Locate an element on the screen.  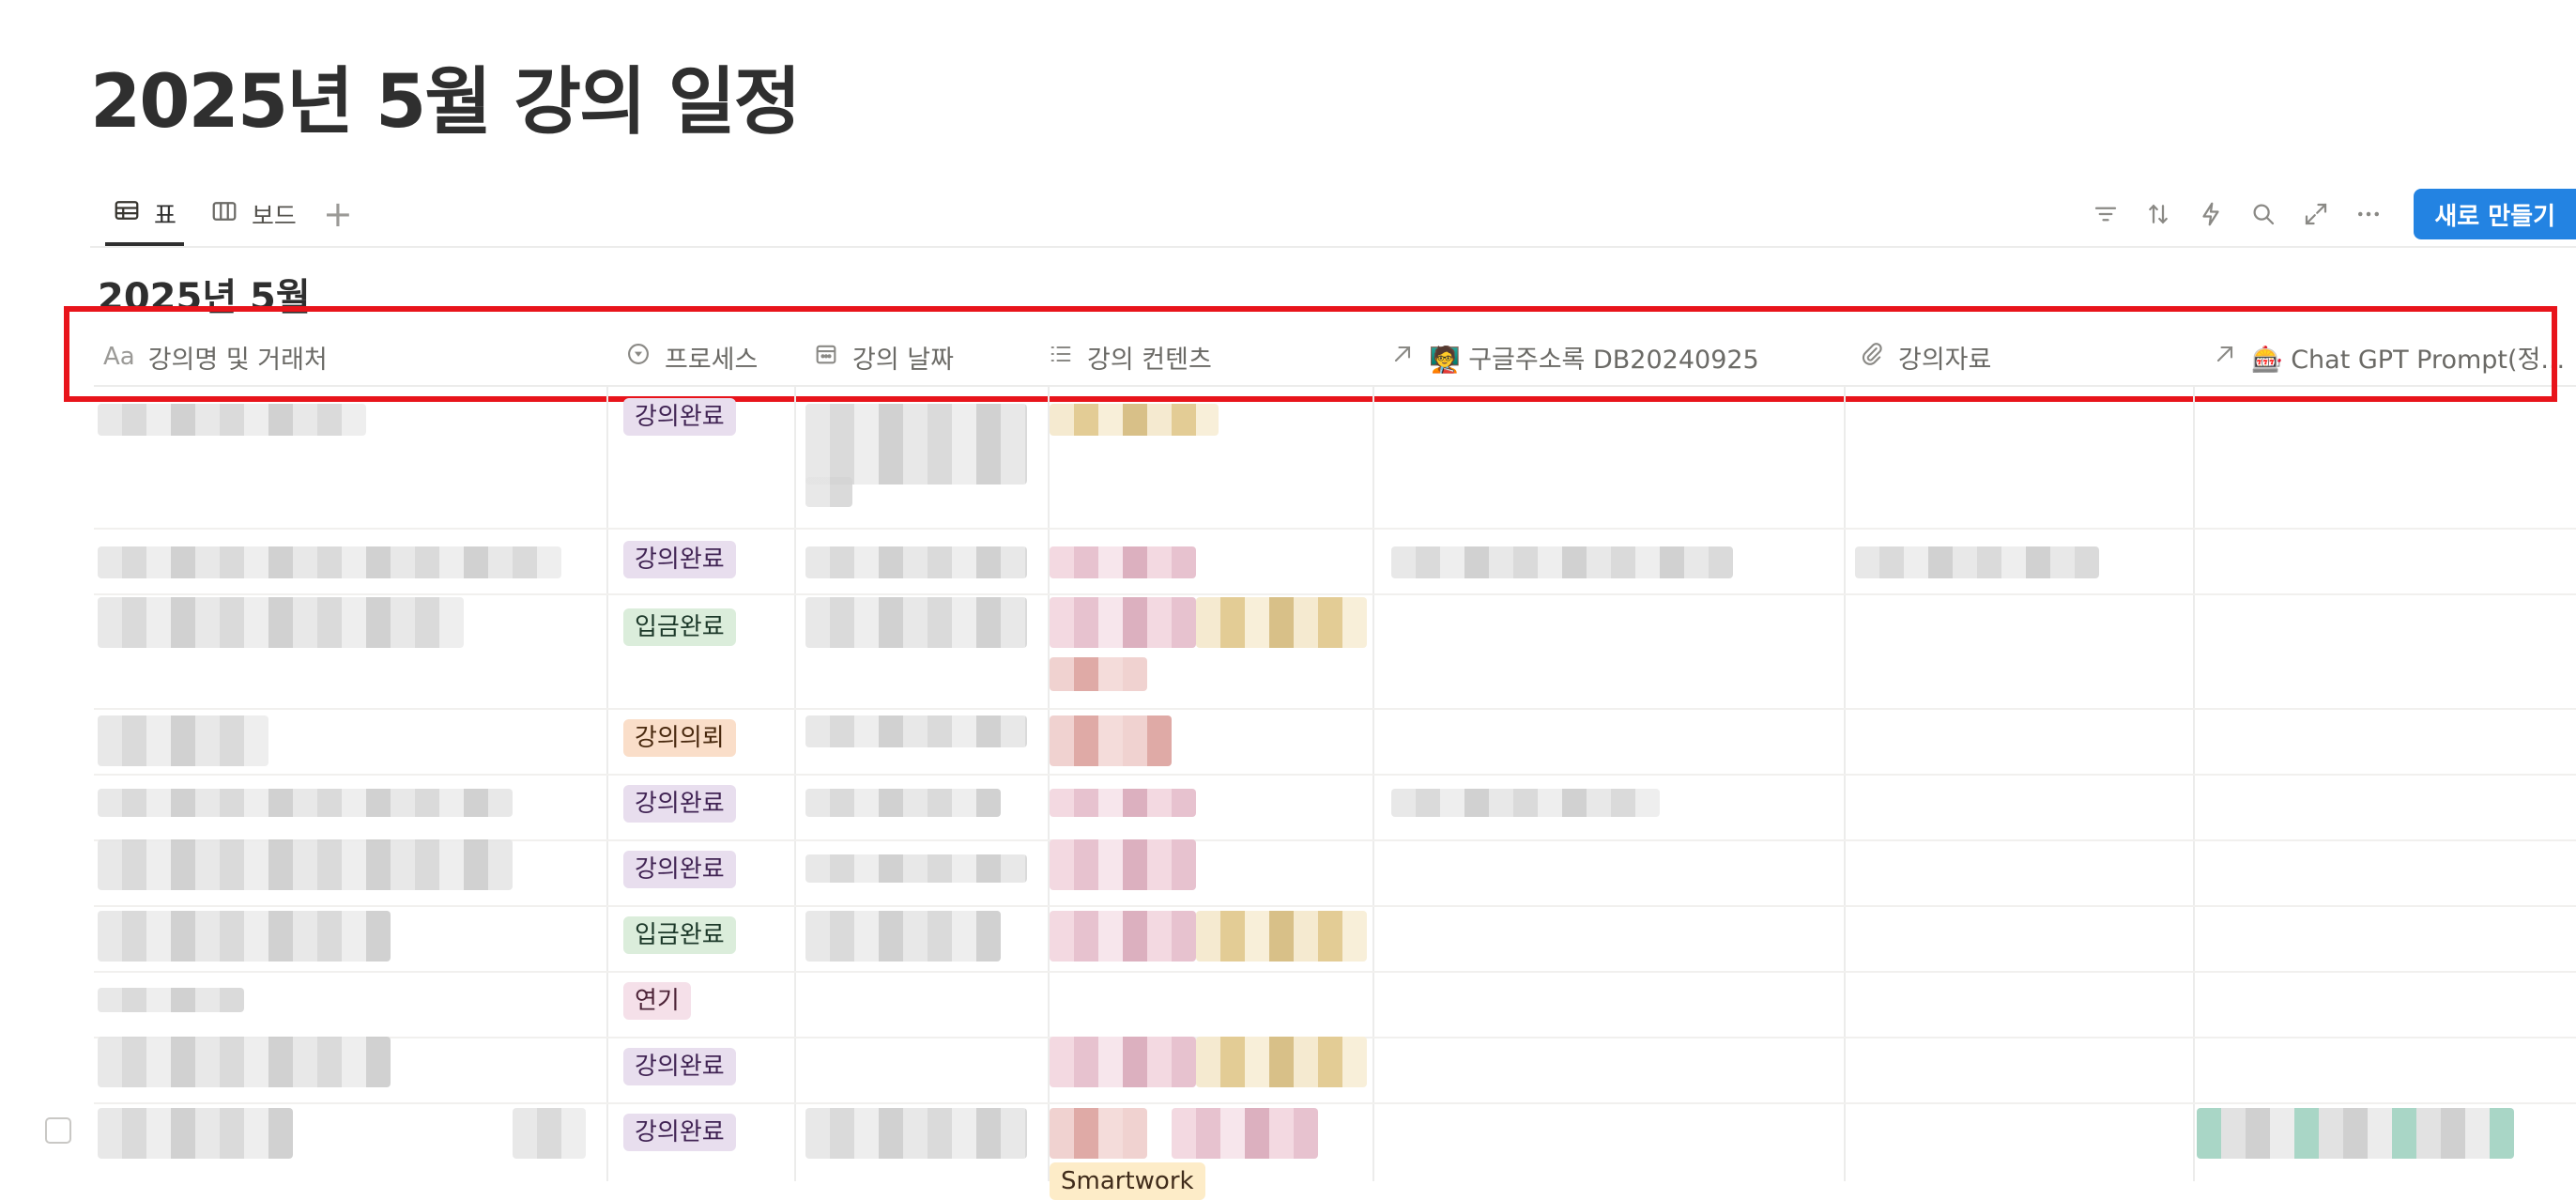
new-button: 새로 만들기 is located at coordinates (2495, 214).